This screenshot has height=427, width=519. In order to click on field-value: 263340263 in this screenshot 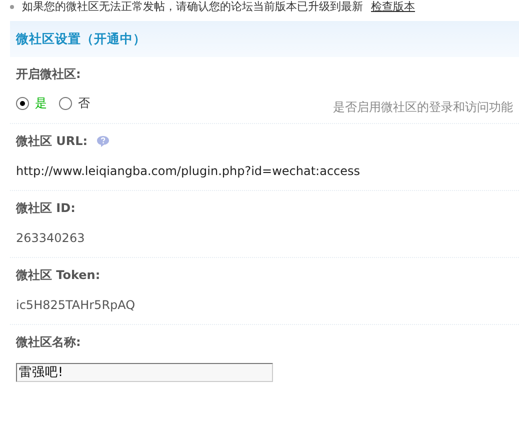, I will do `click(51, 238)`.